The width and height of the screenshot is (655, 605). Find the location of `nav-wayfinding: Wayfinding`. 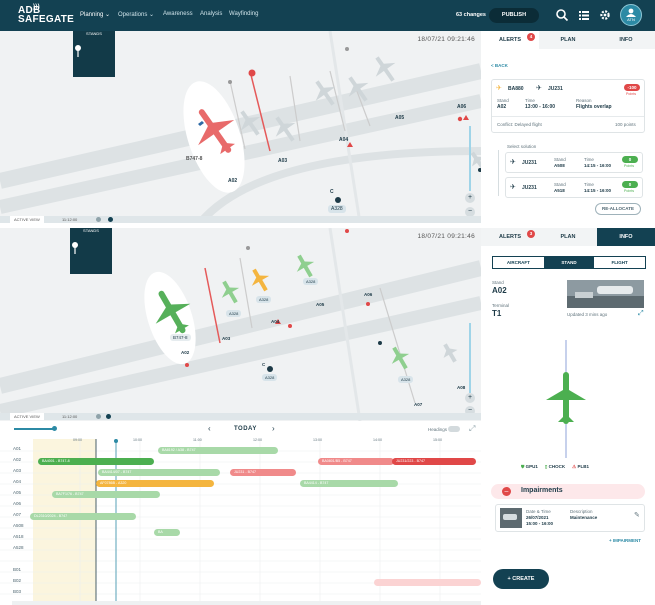

nav-wayfinding: Wayfinding is located at coordinates (243, 14).